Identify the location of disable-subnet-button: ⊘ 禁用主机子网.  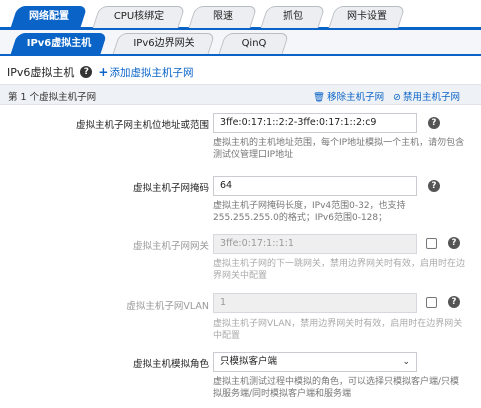
(426, 96).